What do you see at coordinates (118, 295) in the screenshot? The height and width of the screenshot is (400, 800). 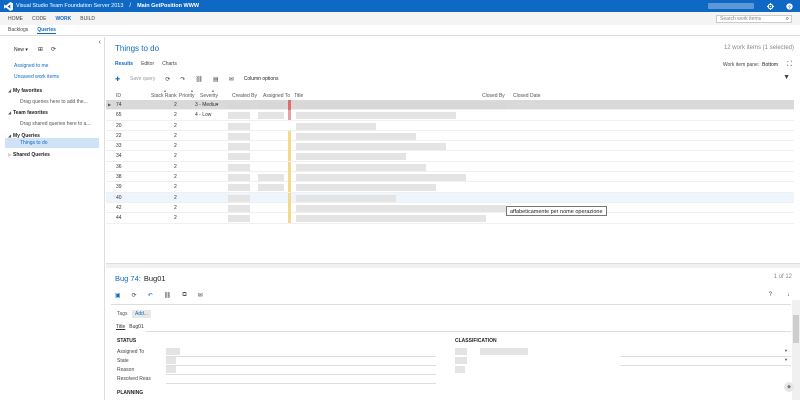 I see `save-icon: ▣` at bounding box center [118, 295].